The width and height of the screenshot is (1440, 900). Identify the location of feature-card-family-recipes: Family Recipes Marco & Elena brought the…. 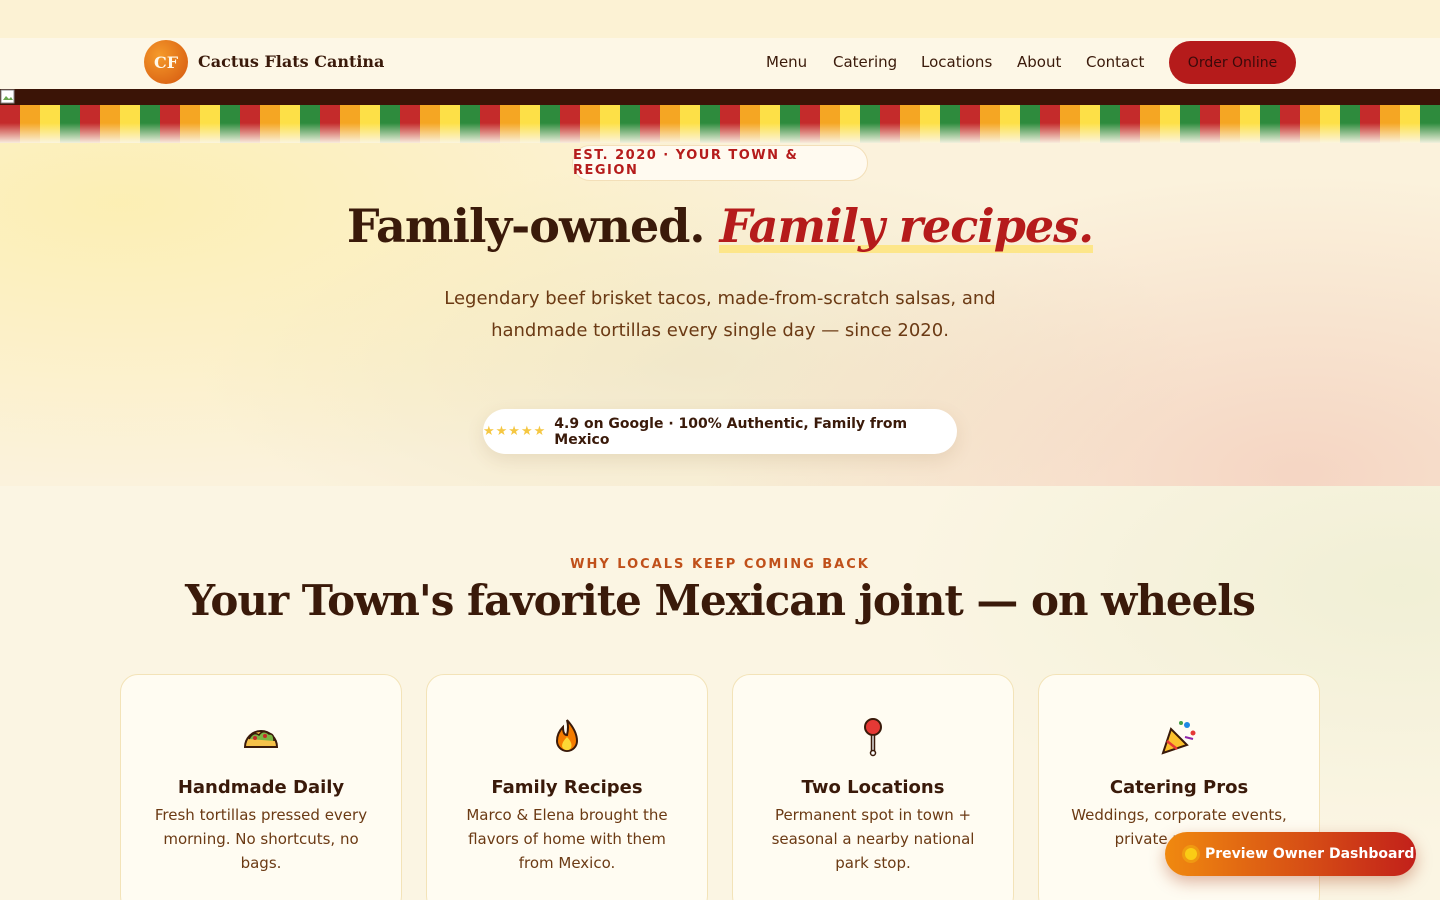
(567, 787).